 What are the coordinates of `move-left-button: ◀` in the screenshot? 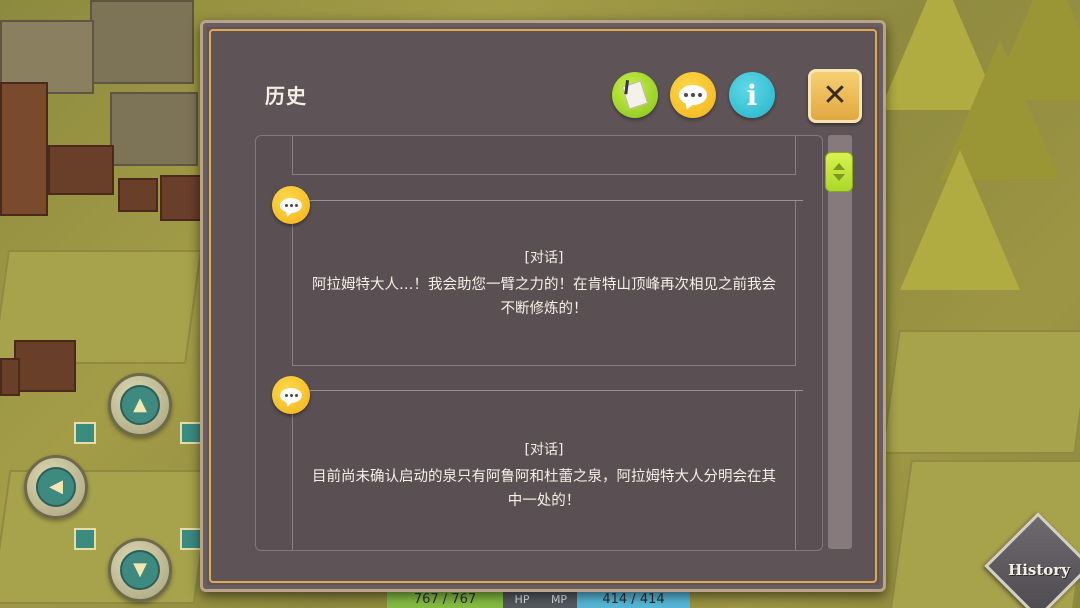 It's located at (56, 487).